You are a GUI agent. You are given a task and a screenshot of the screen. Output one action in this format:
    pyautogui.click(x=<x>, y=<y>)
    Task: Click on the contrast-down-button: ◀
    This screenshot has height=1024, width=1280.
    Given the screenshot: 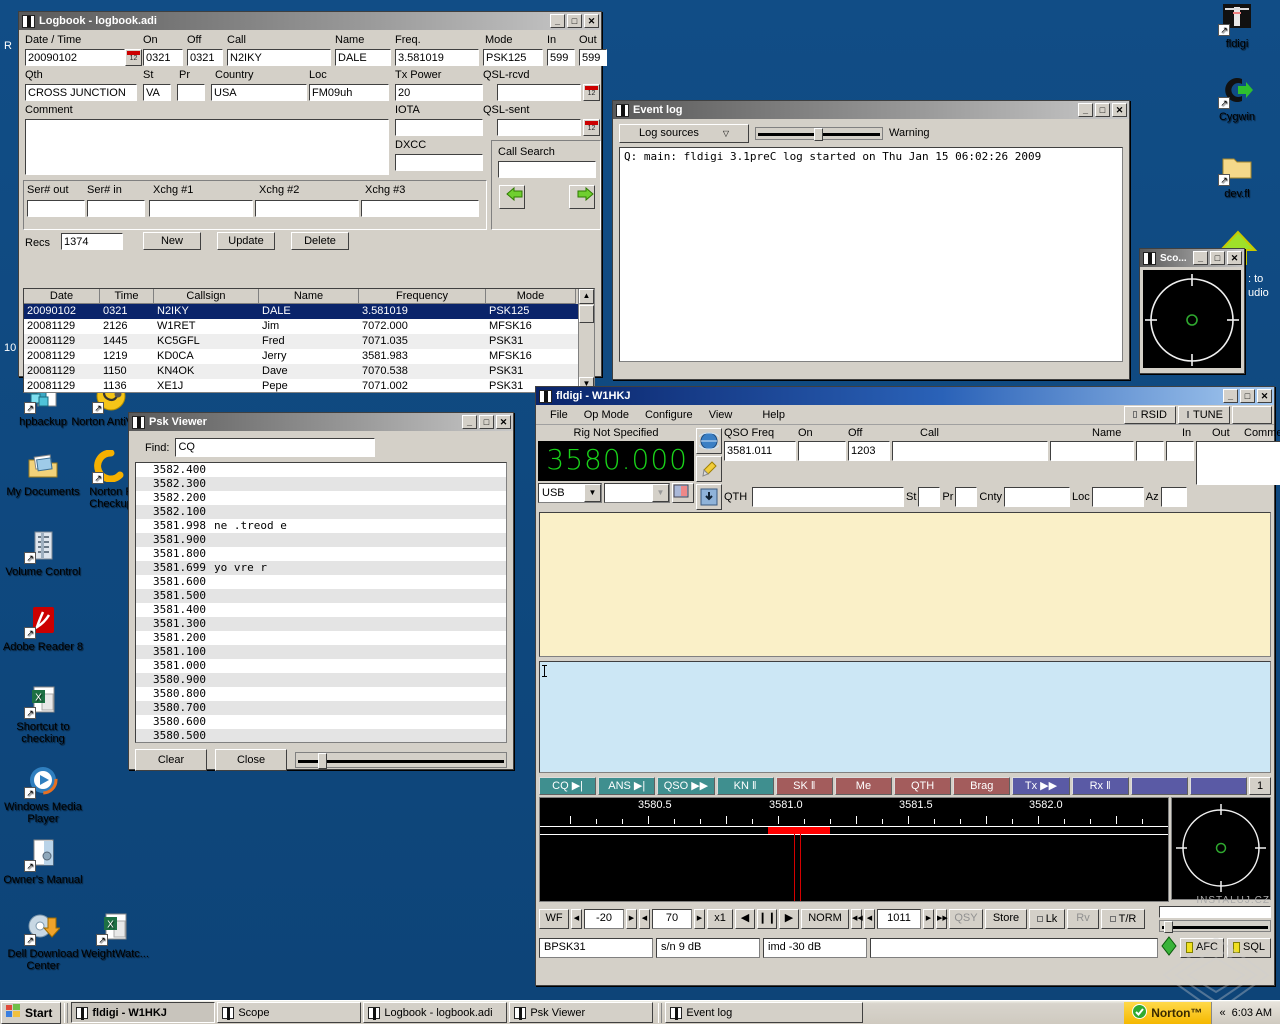 What is the action you would take?
    pyautogui.click(x=644, y=919)
    